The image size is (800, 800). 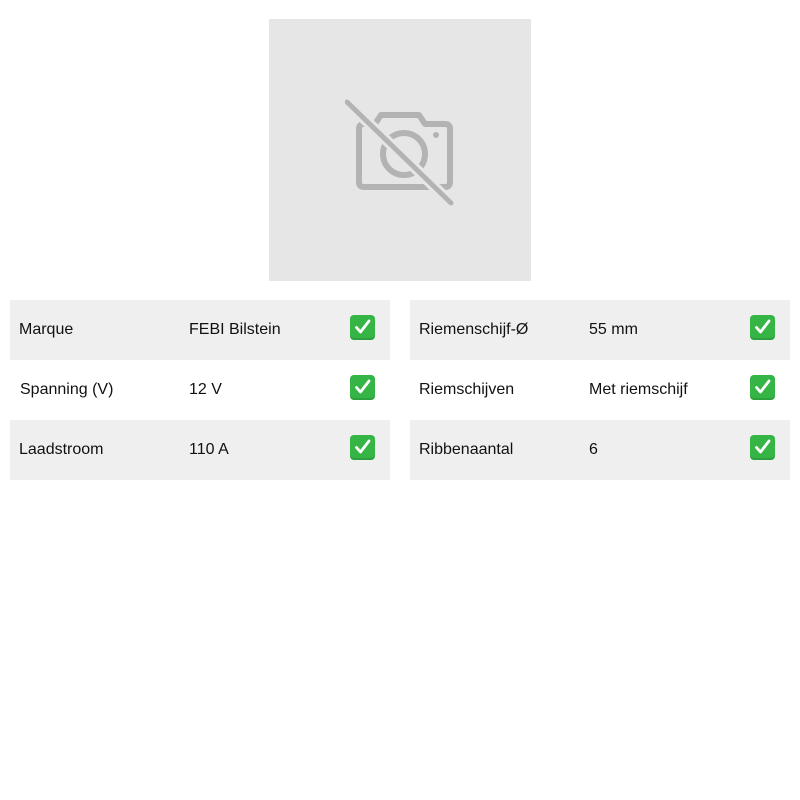 What do you see at coordinates (613, 329) in the screenshot?
I see `spec-value: 55 mm` at bounding box center [613, 329].